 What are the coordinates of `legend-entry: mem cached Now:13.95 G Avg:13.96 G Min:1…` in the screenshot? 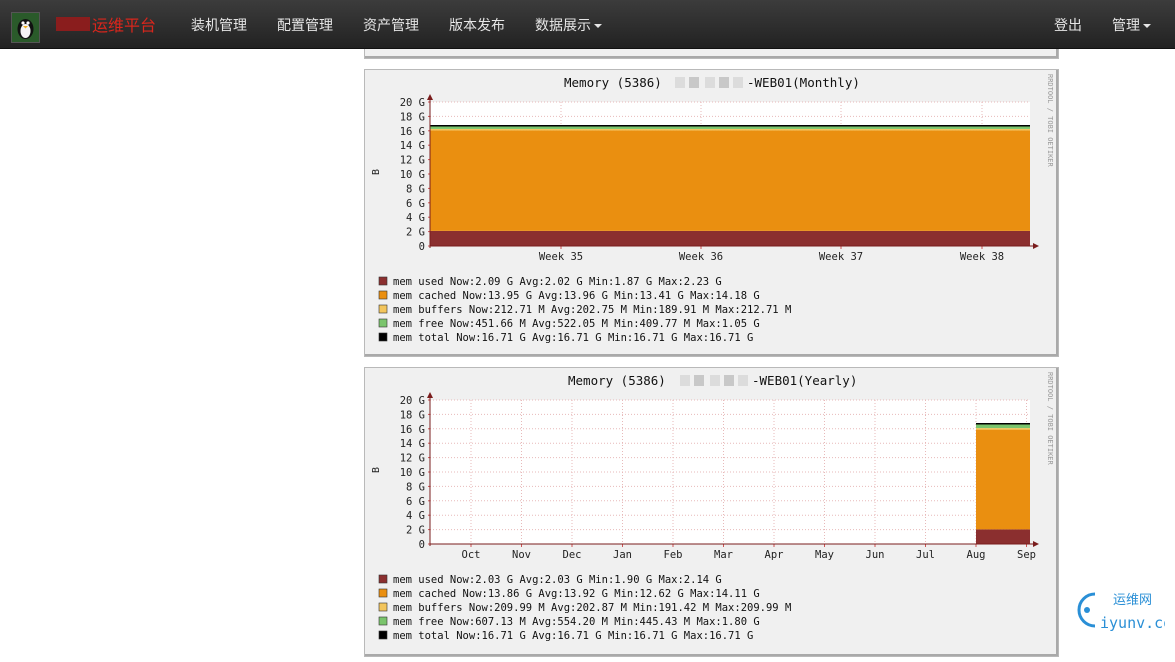 It's located at (576, 296).